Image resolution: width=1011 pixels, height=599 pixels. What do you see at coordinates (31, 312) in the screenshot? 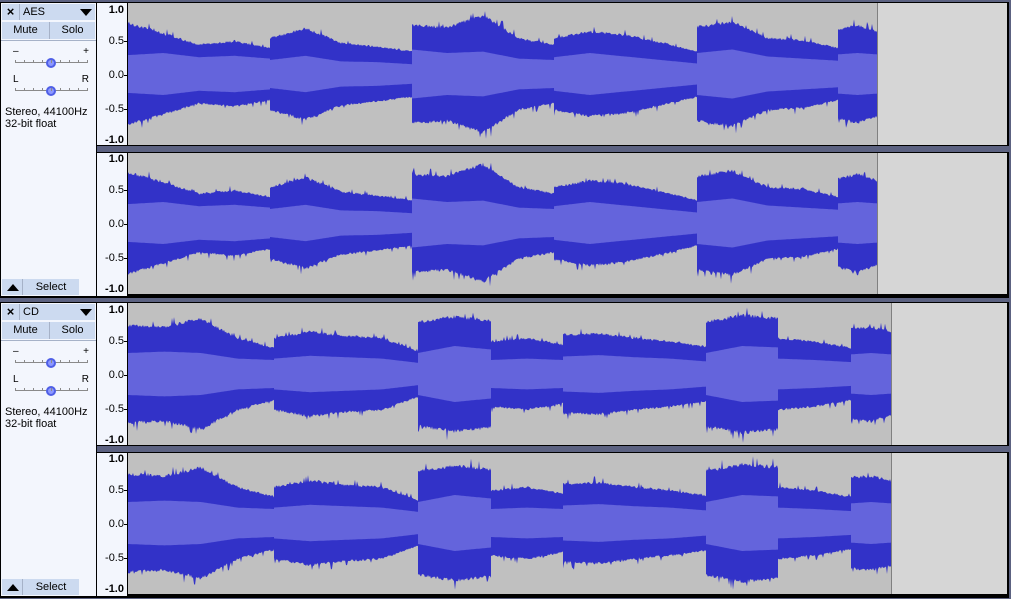
I see `track-name: CD` at bounding box center [31, 312].